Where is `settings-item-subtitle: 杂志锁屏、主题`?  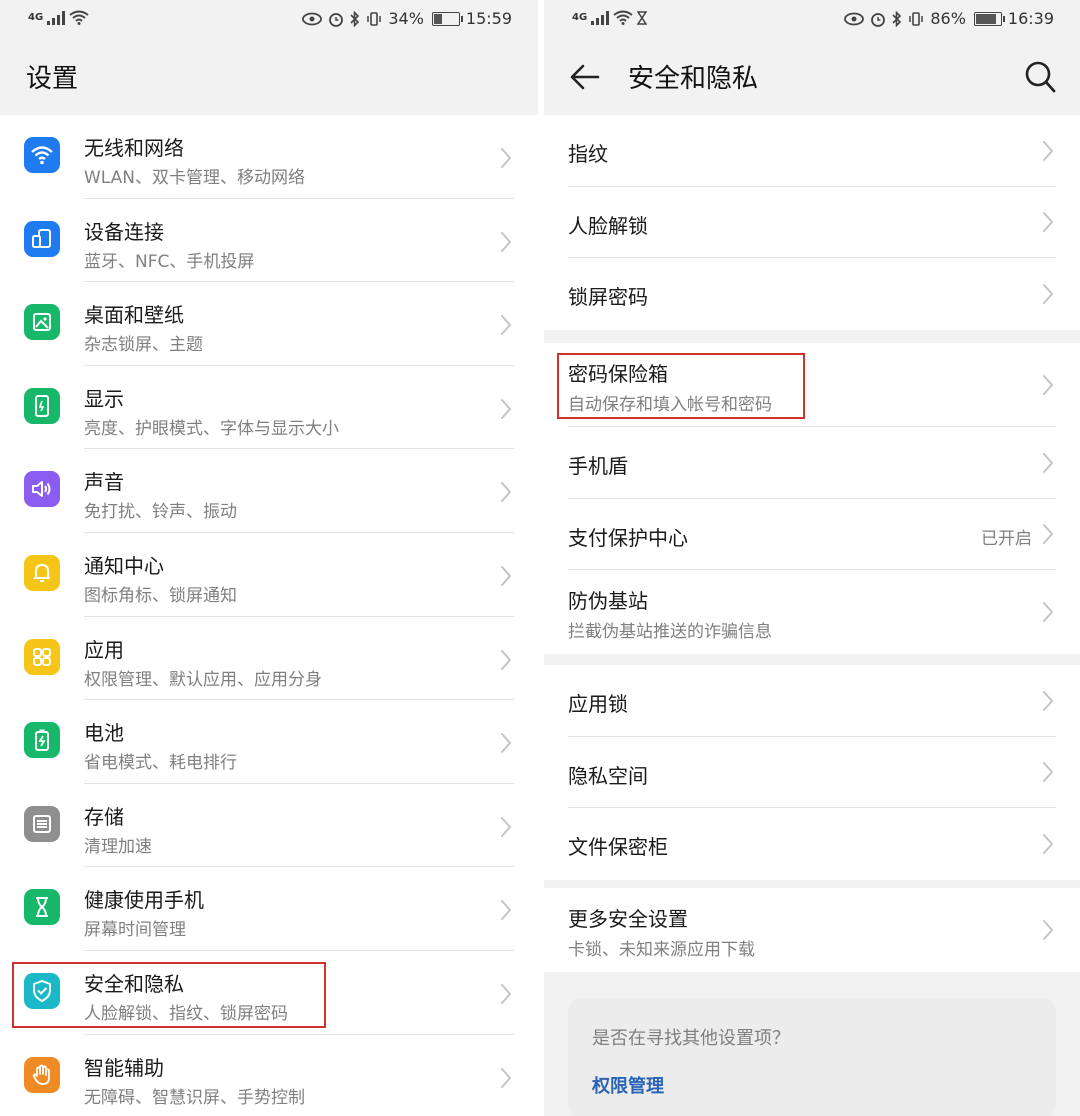 settings-item-subtitle: 杂志锁屏、主题 is located at coordinates (143, 345).